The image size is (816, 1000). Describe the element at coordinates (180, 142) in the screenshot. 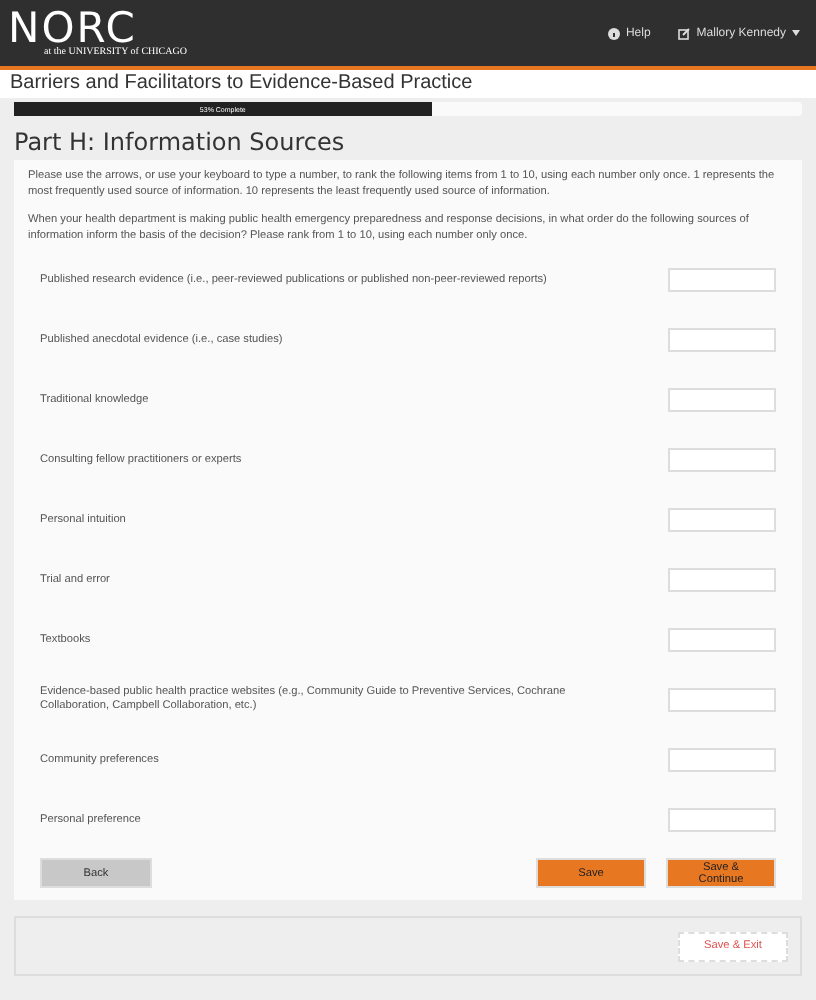

I see `section-title: Part H: Information Sources` at that location.